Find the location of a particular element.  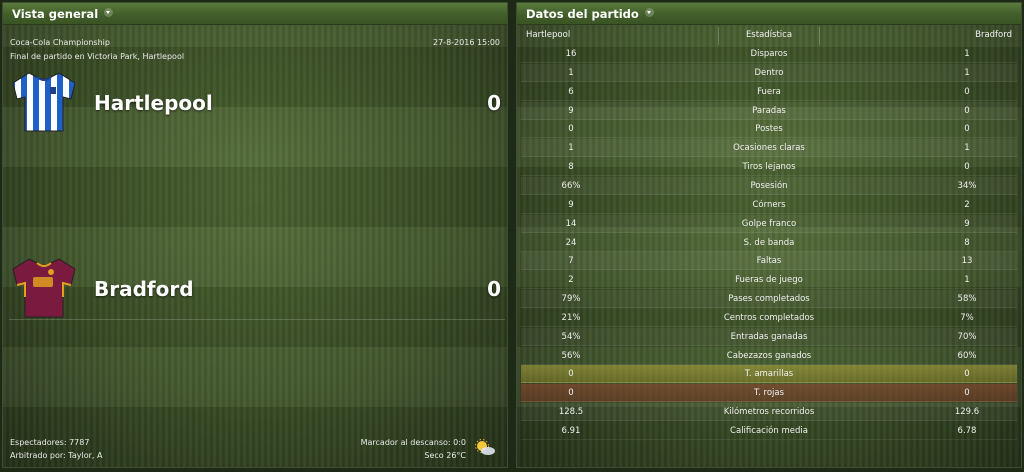

stat-away-value: 34% is located at coordinates (967, 185).